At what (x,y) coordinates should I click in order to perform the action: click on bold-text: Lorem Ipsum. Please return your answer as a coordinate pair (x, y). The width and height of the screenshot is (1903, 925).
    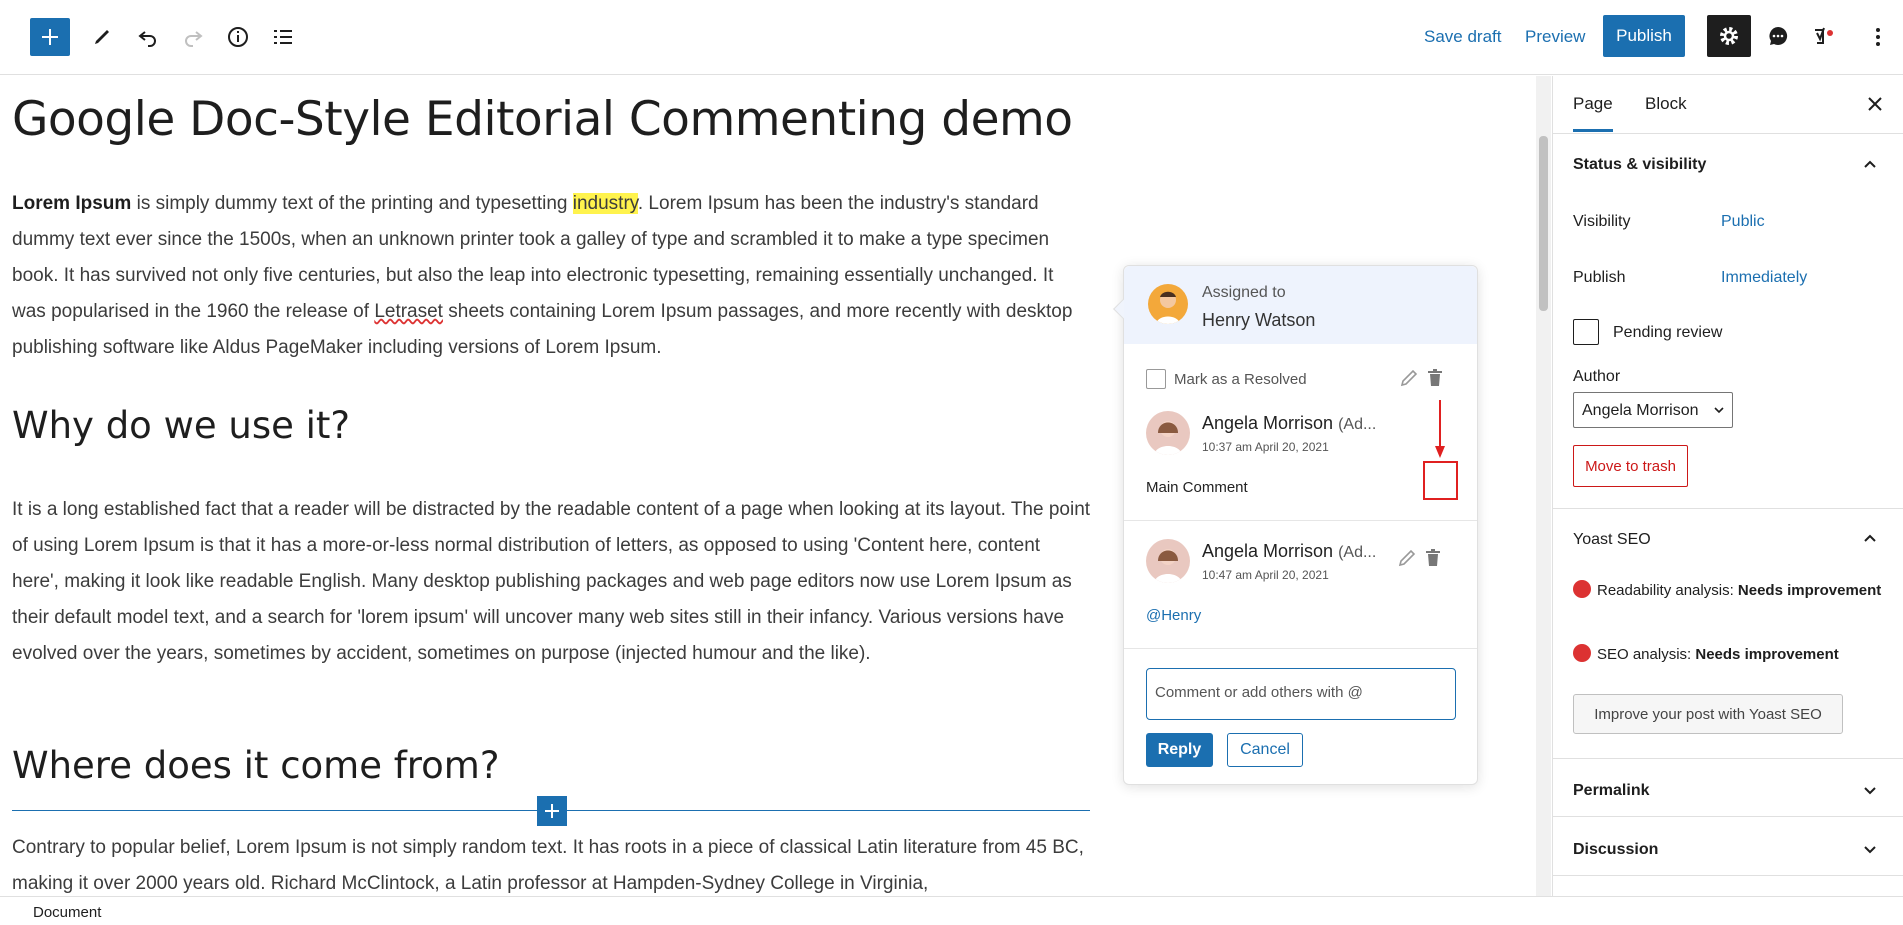
    Looking at the image, I should click on (72, 203).